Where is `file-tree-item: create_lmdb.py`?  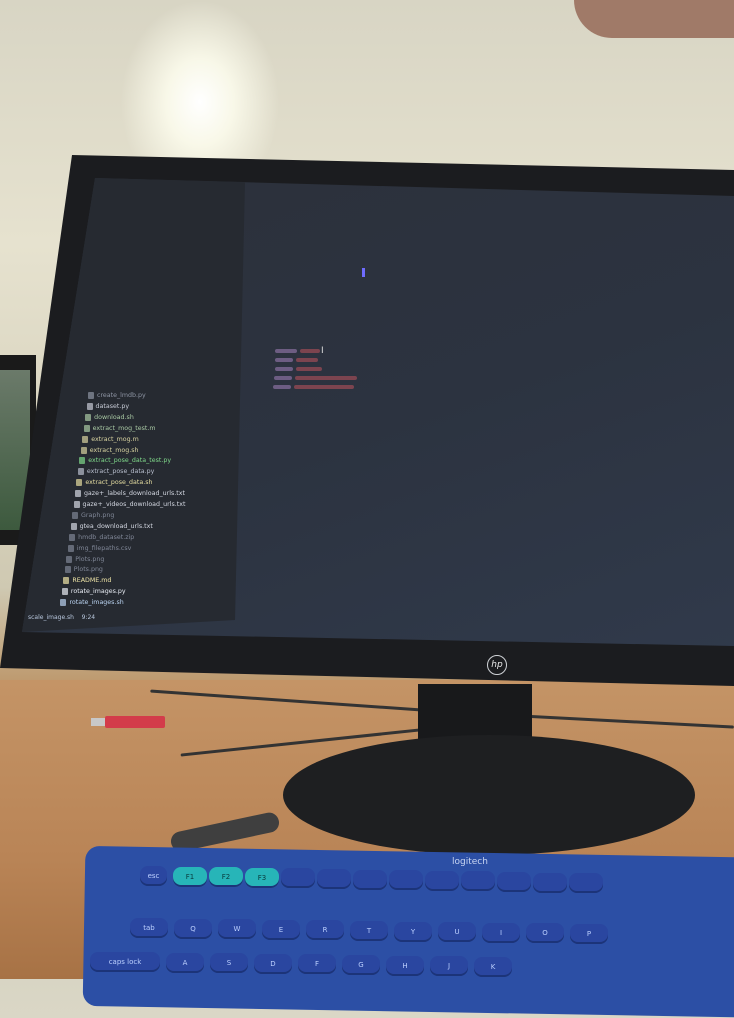 file-tree-item: create_lmdb.py is located at coordinates (117, 395).